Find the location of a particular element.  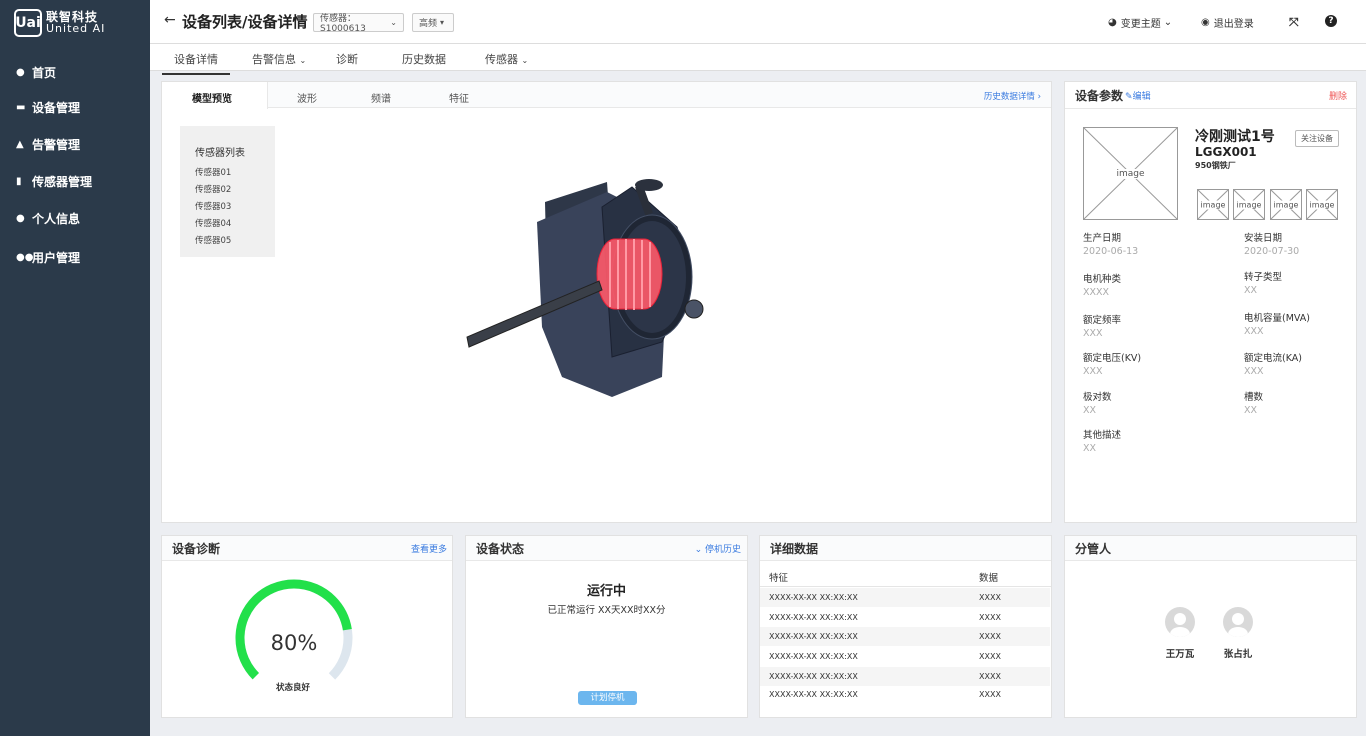

nav-sensor: ▮ 传感器管理 is located at coordinates (54, 181).